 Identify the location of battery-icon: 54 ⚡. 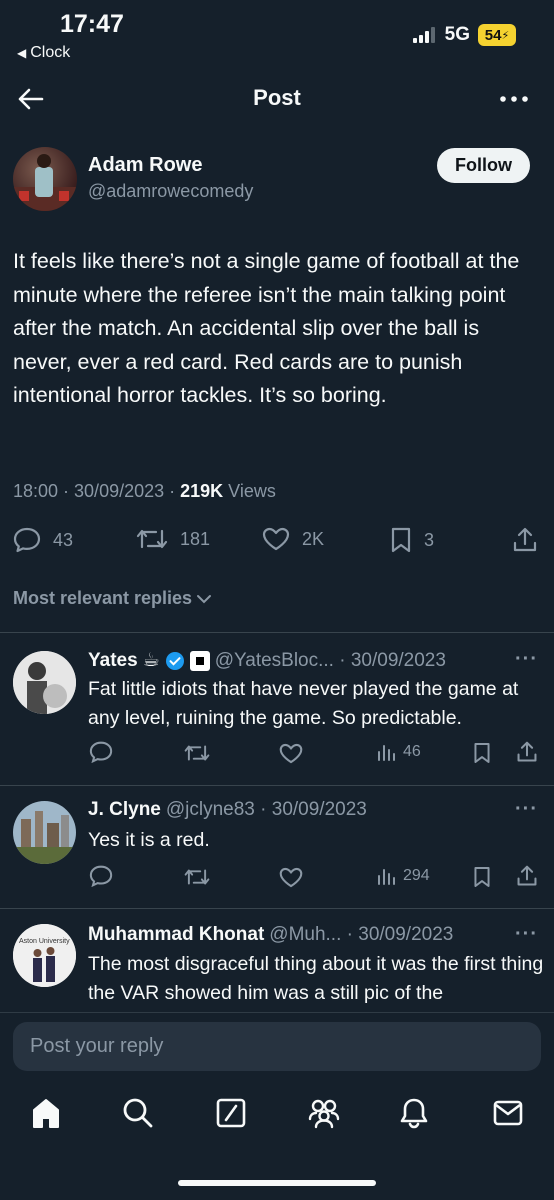
(497, 35).